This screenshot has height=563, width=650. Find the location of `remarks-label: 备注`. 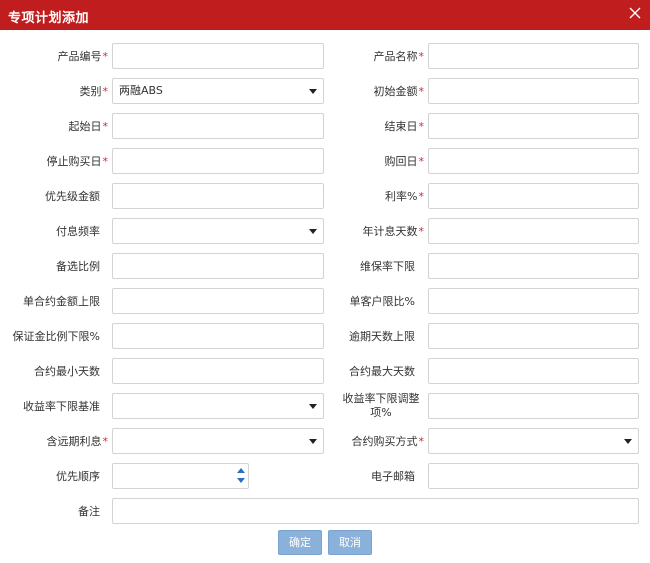

remarks-label: 备注 is located at coordinates (89, 511).